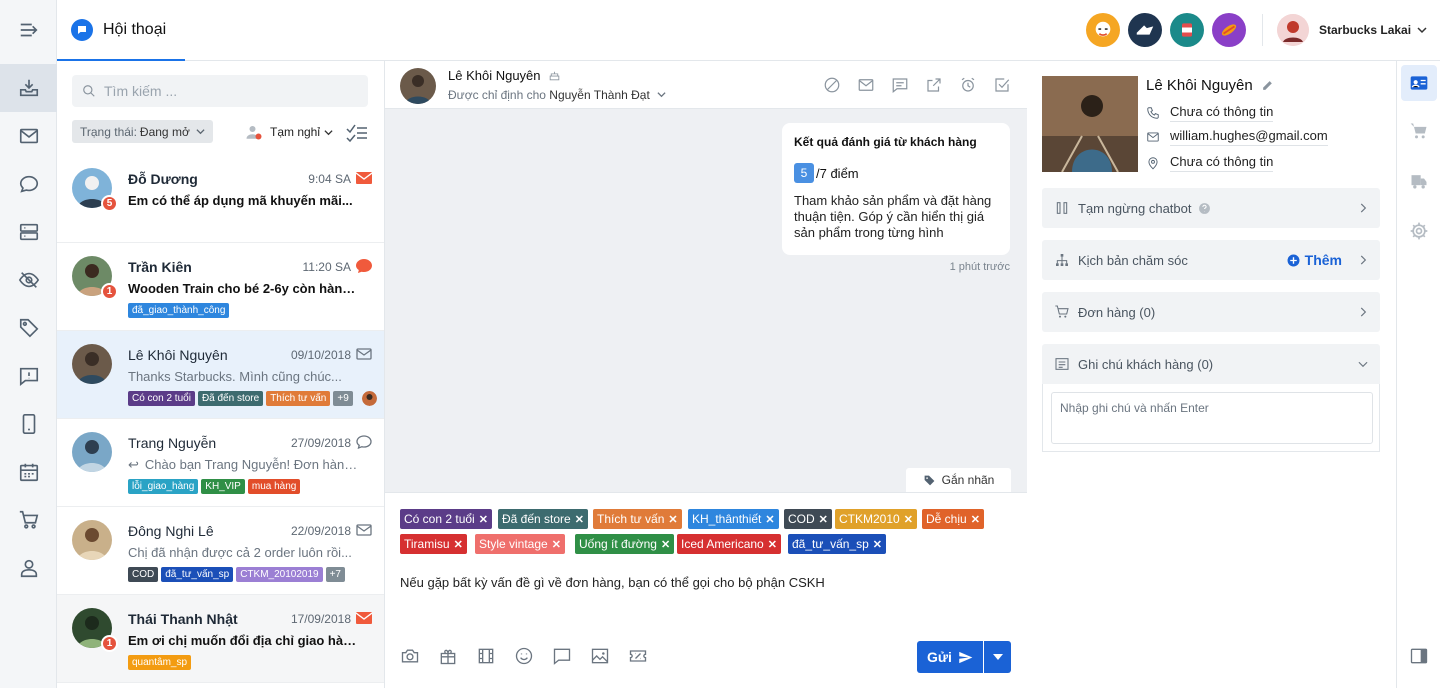  Describe the element at coordinates (1419, 181) in the screenshot. I see `delivery-icon` at that location.